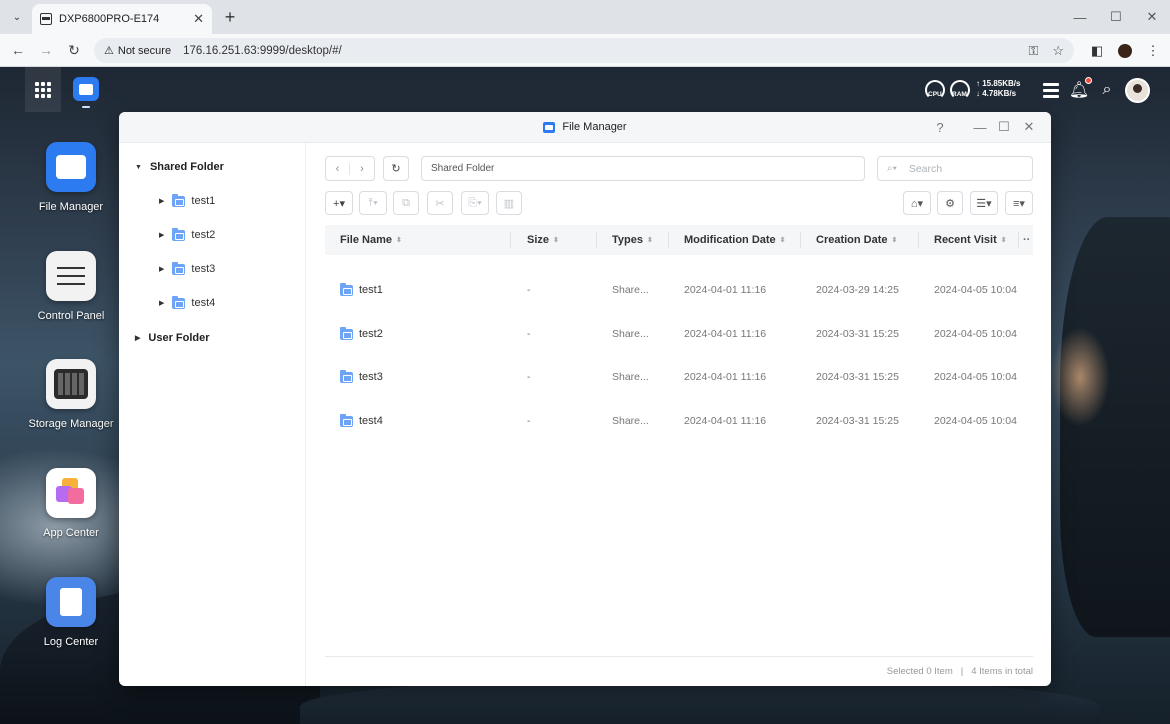 The height and width of the screenshot is (724, 1170). What do you see at coordinates (230, 17) in the screenshot?
I see `new-tab-button: +` at bounding box center [230, 17].